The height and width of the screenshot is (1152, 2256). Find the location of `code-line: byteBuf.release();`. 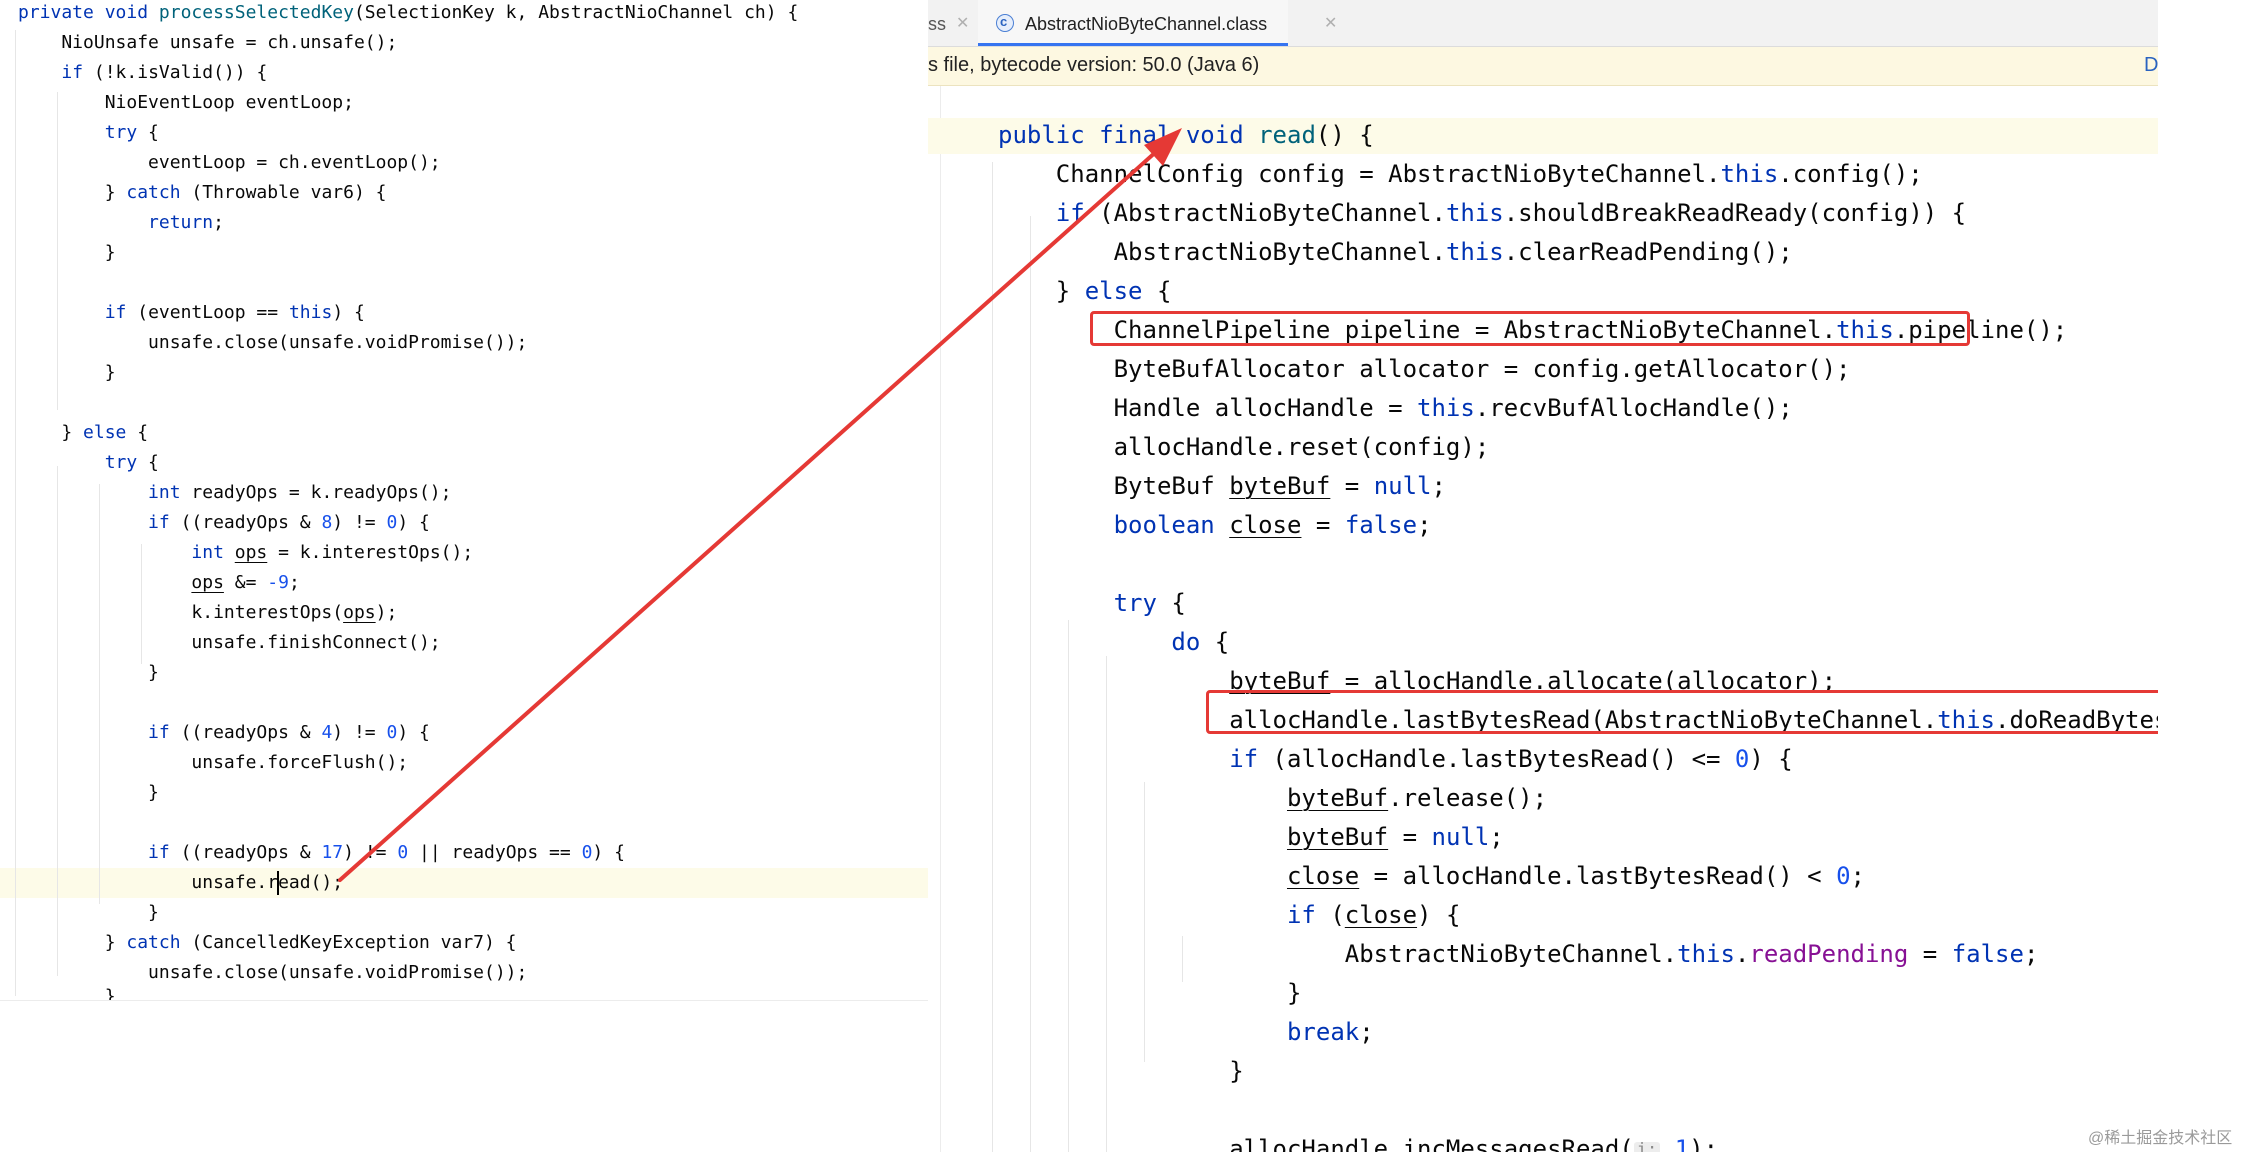

code-line: byteBuf.release(); is located at coordinates (1272, 798).